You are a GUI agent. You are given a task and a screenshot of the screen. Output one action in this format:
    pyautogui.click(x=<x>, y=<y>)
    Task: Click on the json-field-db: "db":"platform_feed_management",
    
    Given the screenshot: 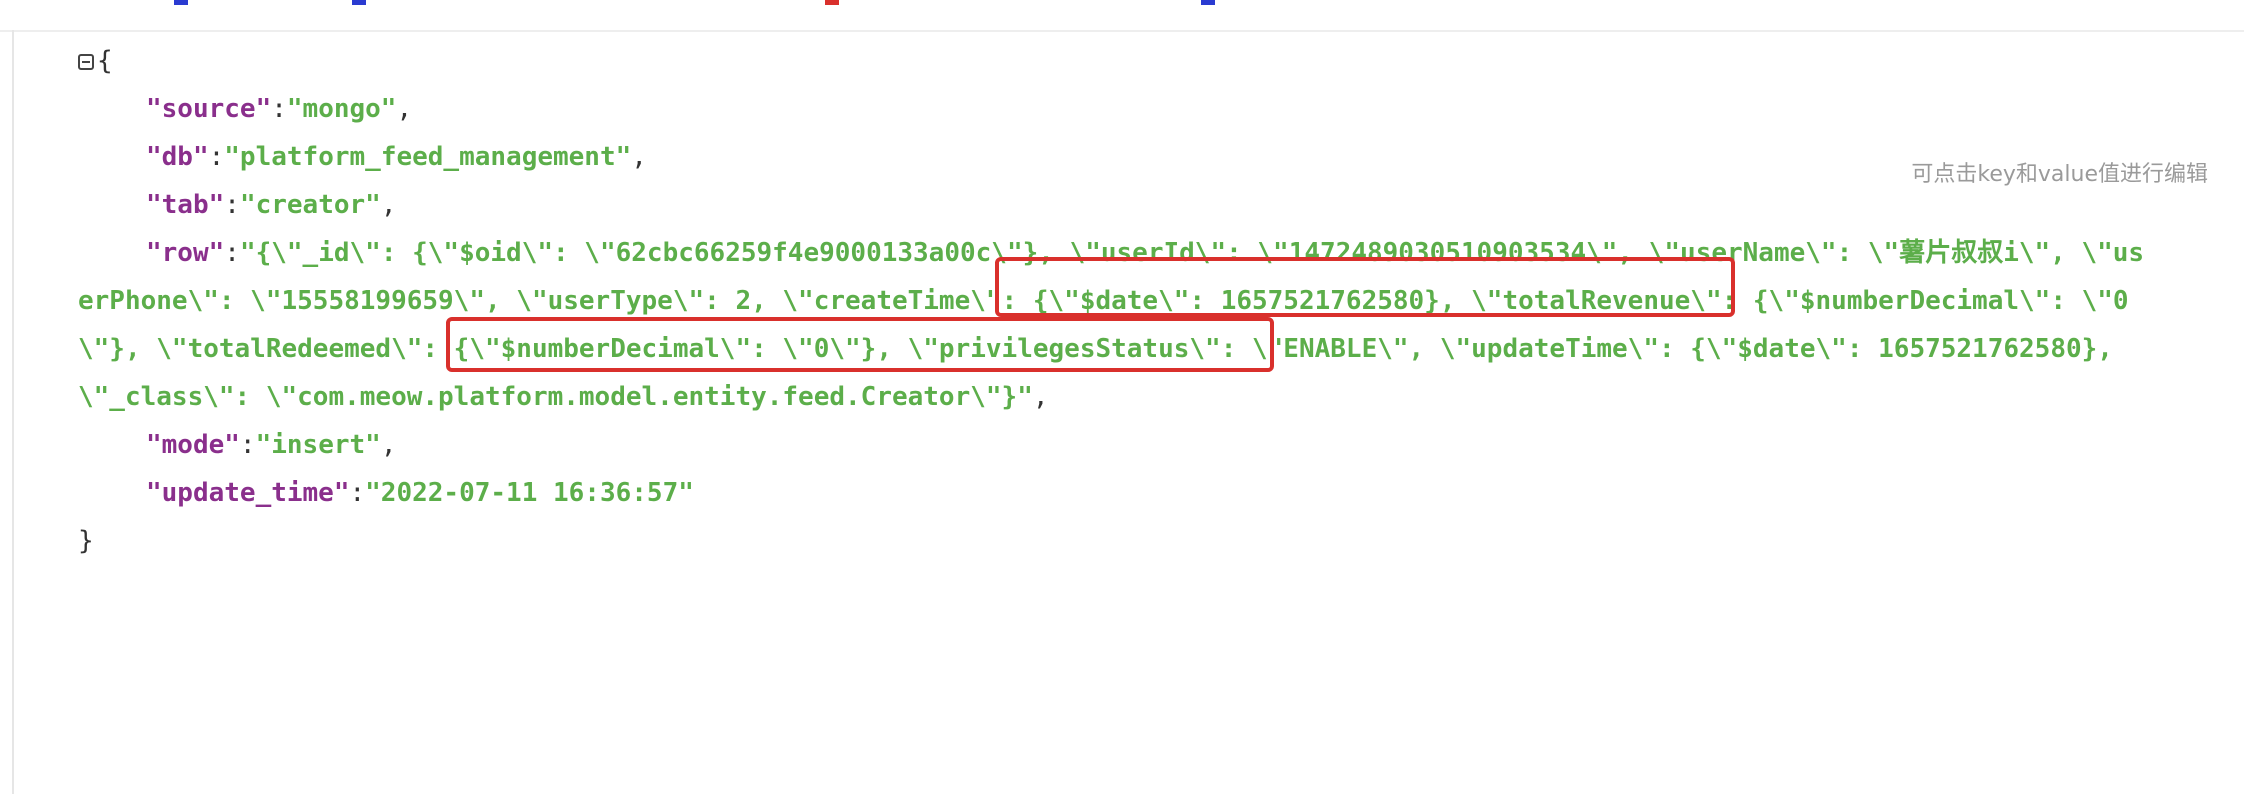 What is the action you would take?
    pyautogui.click(x=396, y=157)
    